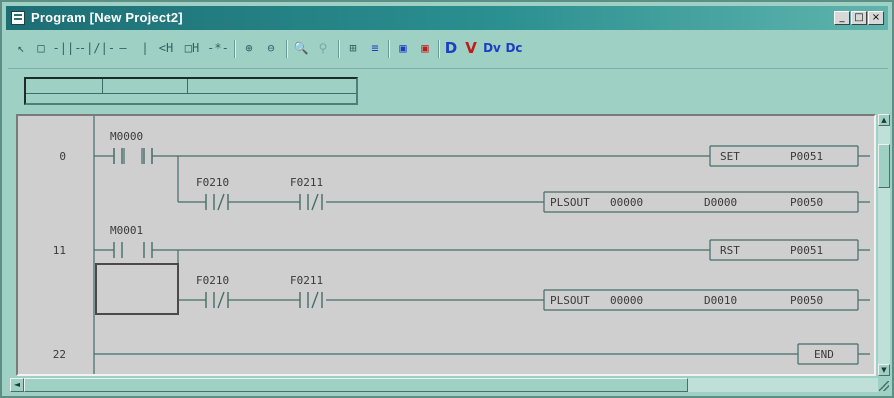  I want to click on step-number: 0, so click(62, 156).